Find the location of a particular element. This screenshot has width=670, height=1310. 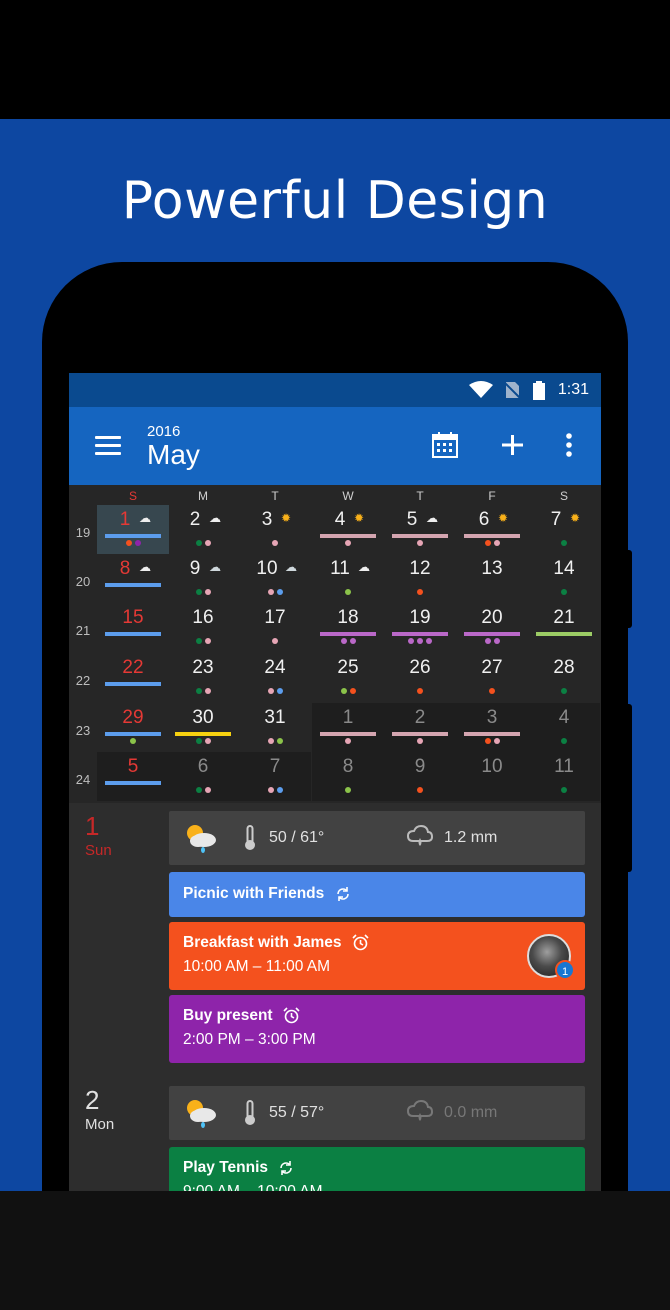

day-number: 10 is located at coordinates (492, 766).